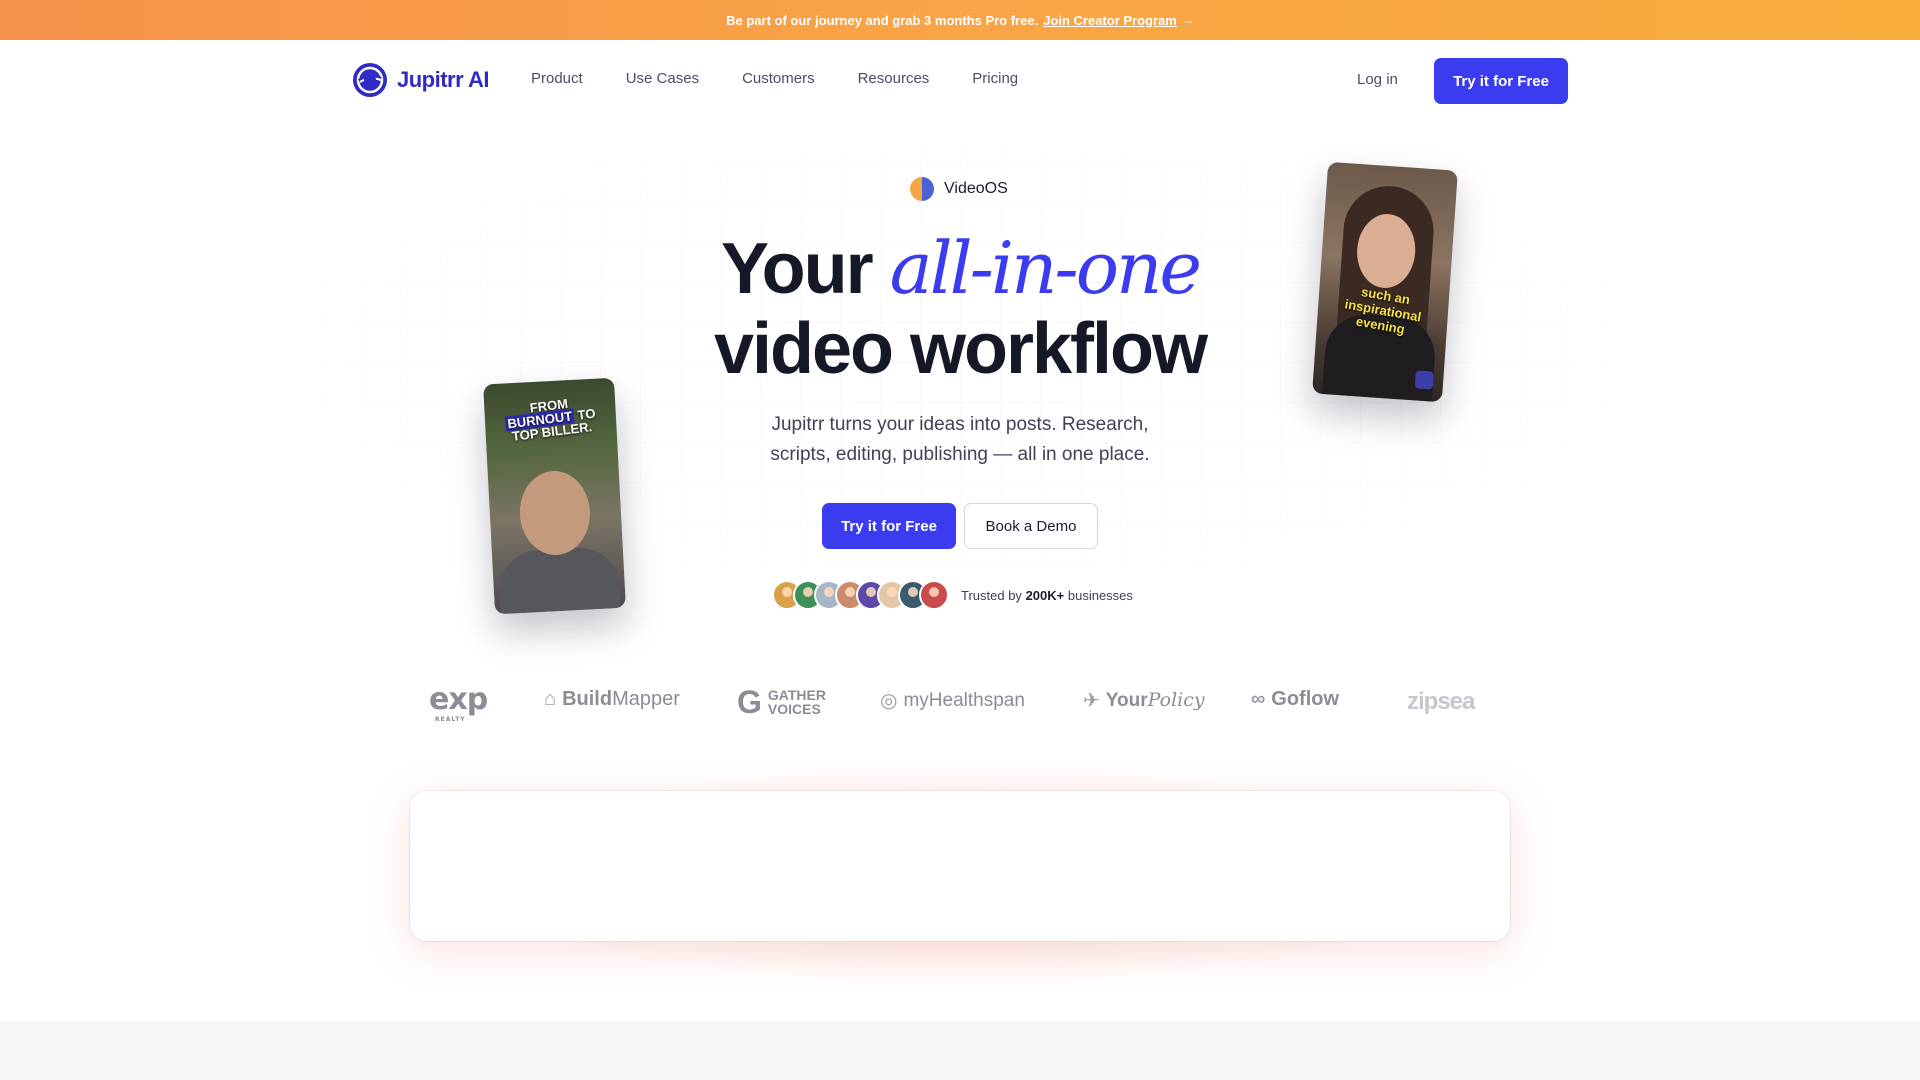  What do you see at coordinates (995, 78) in the screenshot?
I see `nav-pricing: Pricing` at bounding box center [995, 78].